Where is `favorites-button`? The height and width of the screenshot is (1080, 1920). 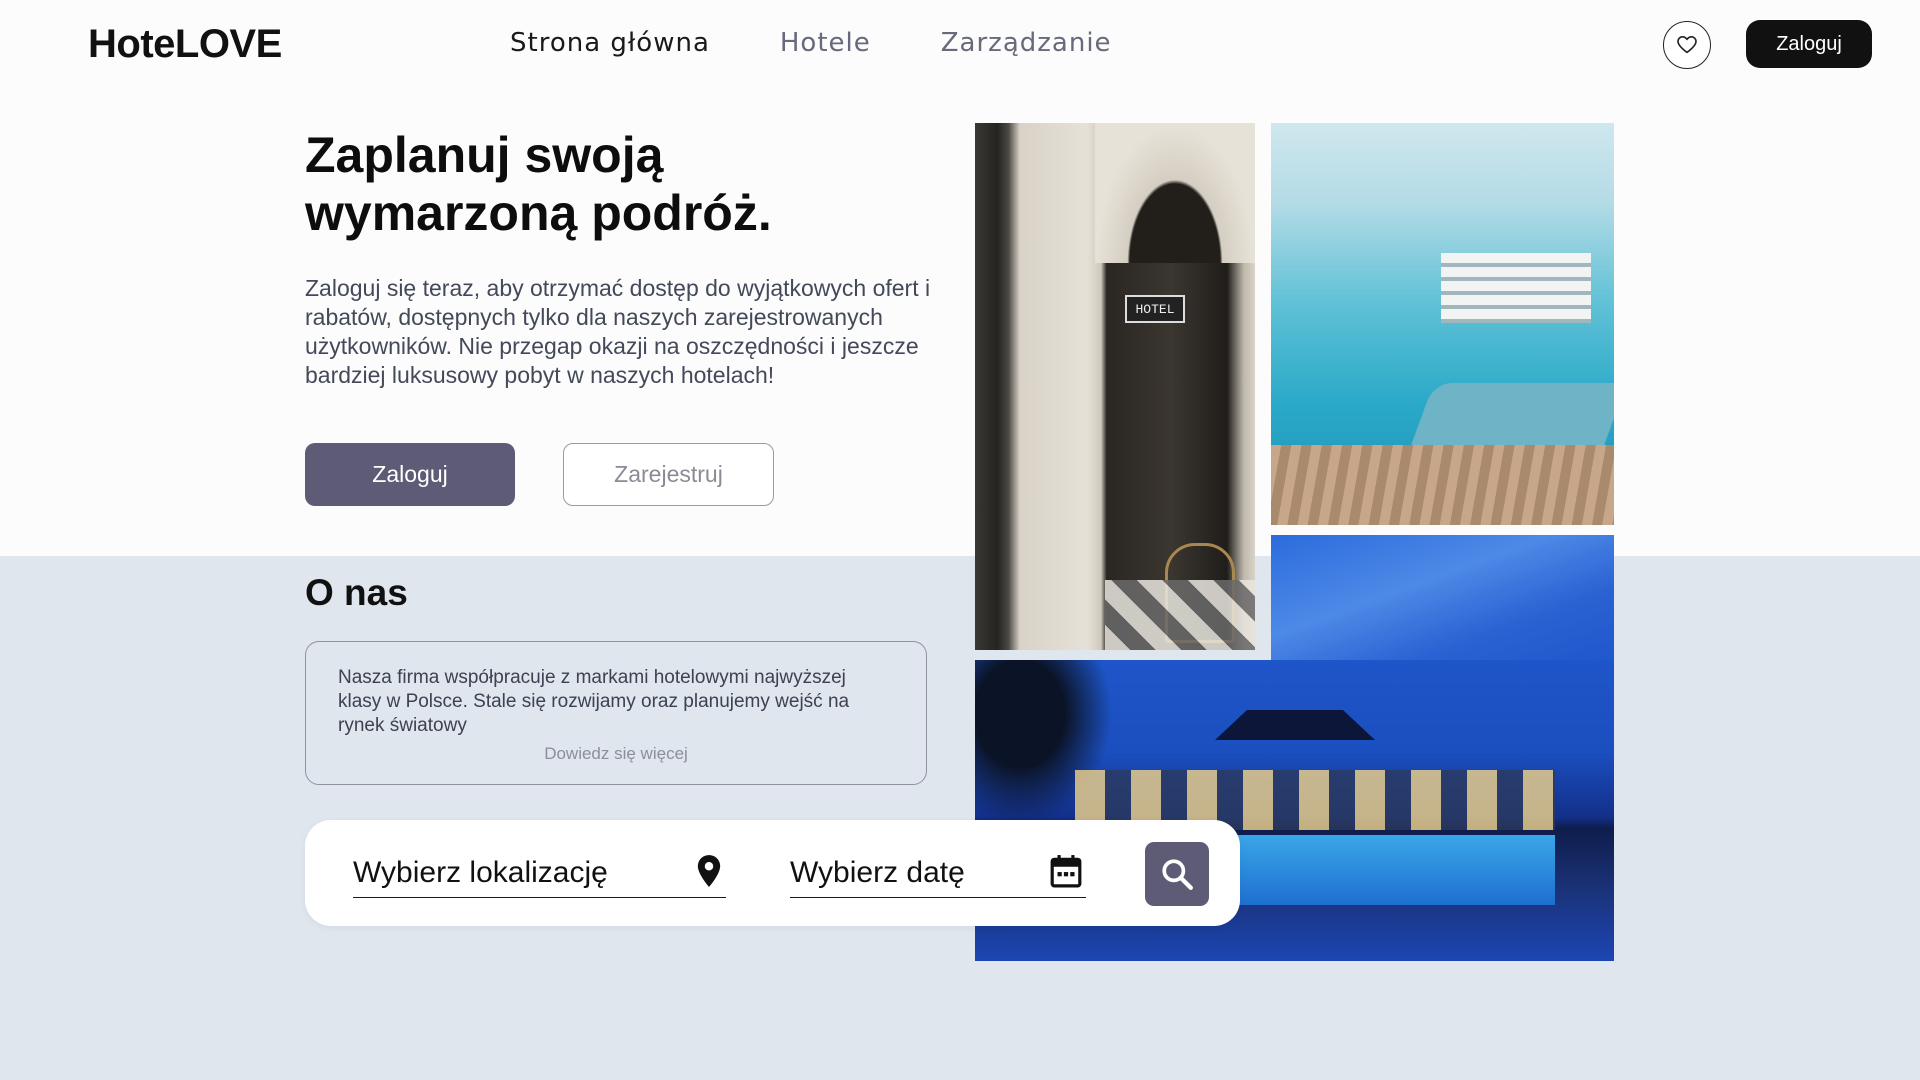 favorites-button is located at coordinates (1687, 45).